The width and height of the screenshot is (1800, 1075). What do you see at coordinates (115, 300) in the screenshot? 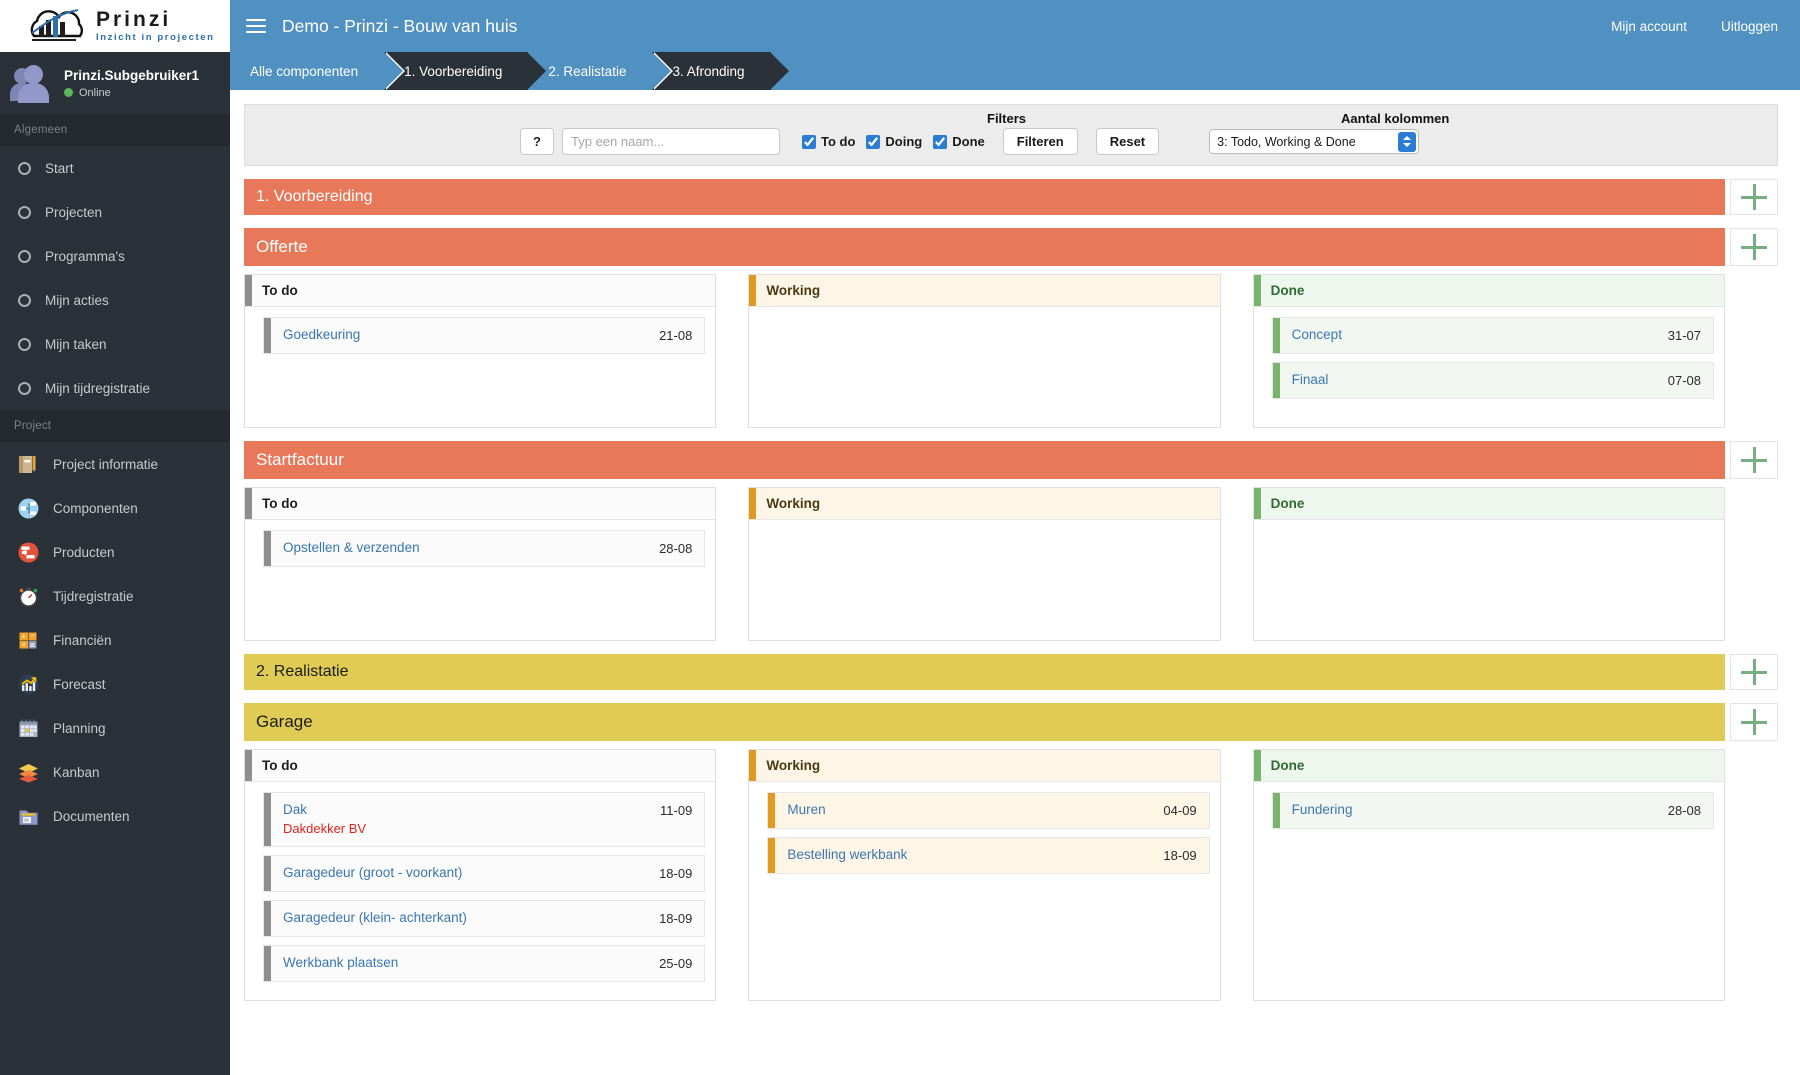
I see `sidebar-item-mijn-acties: Mijn acties` at bounding box center [115, 300].